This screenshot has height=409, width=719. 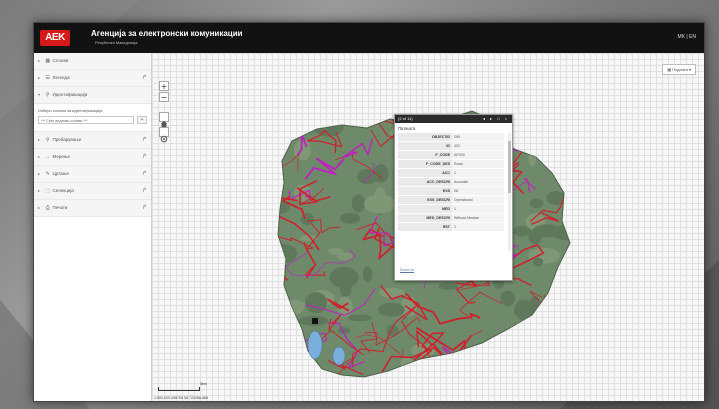 I want to click on prev-feature-icon: ◂, so click(x=485, y=118).